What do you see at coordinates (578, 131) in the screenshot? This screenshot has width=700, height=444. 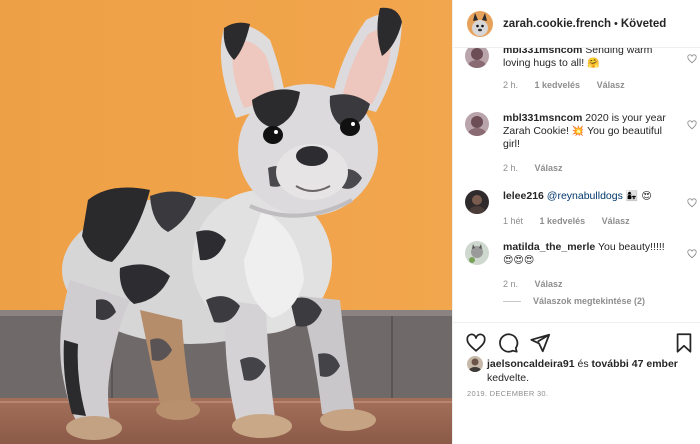 I see `collision-emoji: 💥` at bounding box center [578, 131].